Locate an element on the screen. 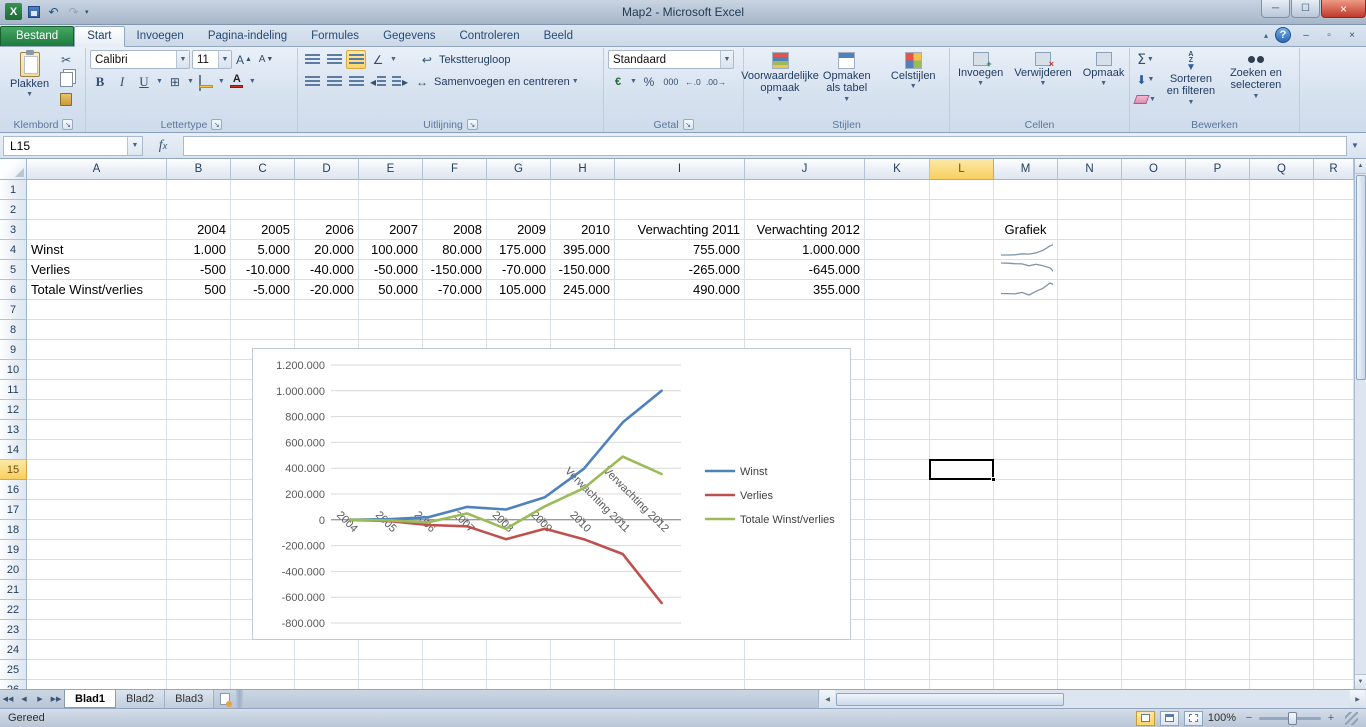 This screenshot has height=727, width=1366. cell-L7 is located at coordinates (962, 310).